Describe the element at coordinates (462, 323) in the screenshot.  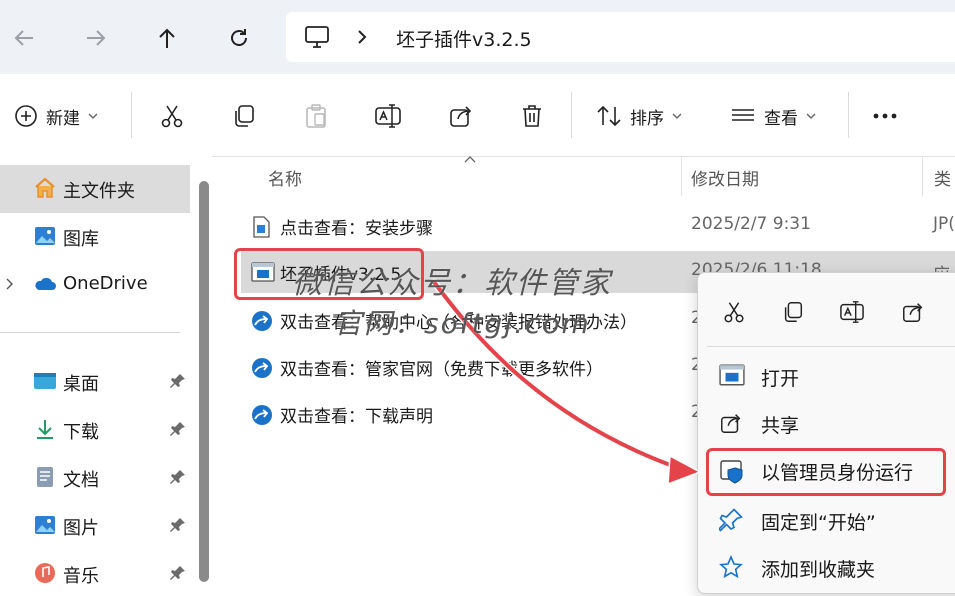
I see `watermark-url: 官网：softgj.com` at that location.